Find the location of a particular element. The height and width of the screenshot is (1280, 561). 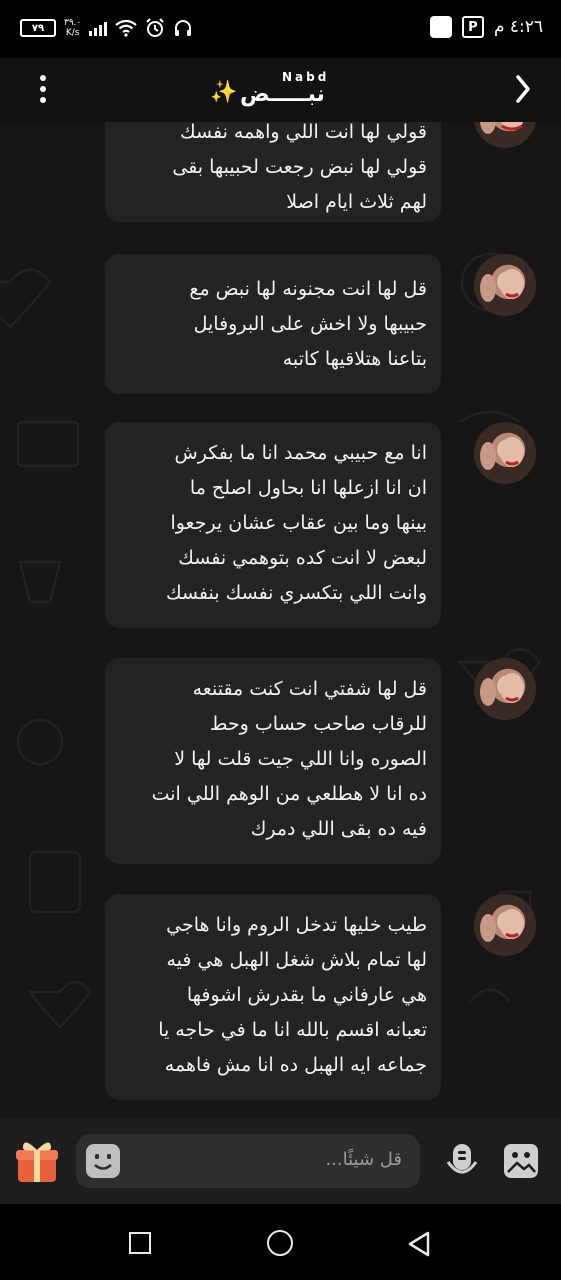

system-nav-bar is located at coordinates (280, 1242).